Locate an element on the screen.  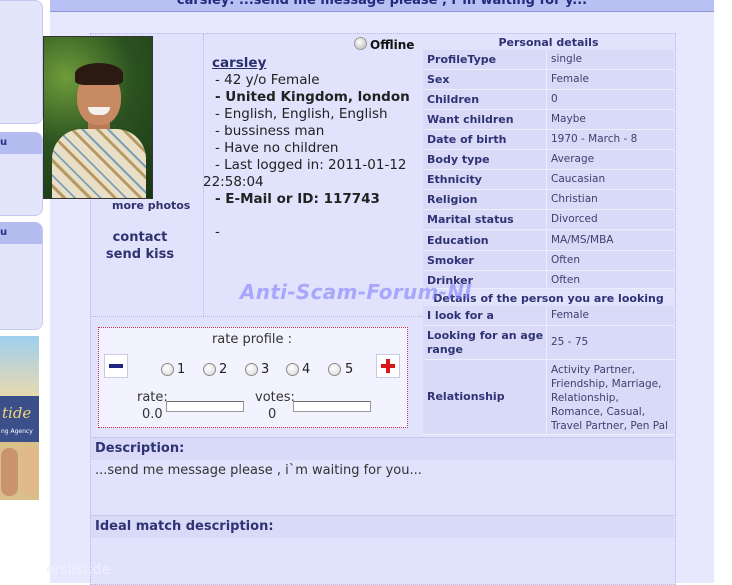
summary-extra: - is located at coordinates (217, 232).